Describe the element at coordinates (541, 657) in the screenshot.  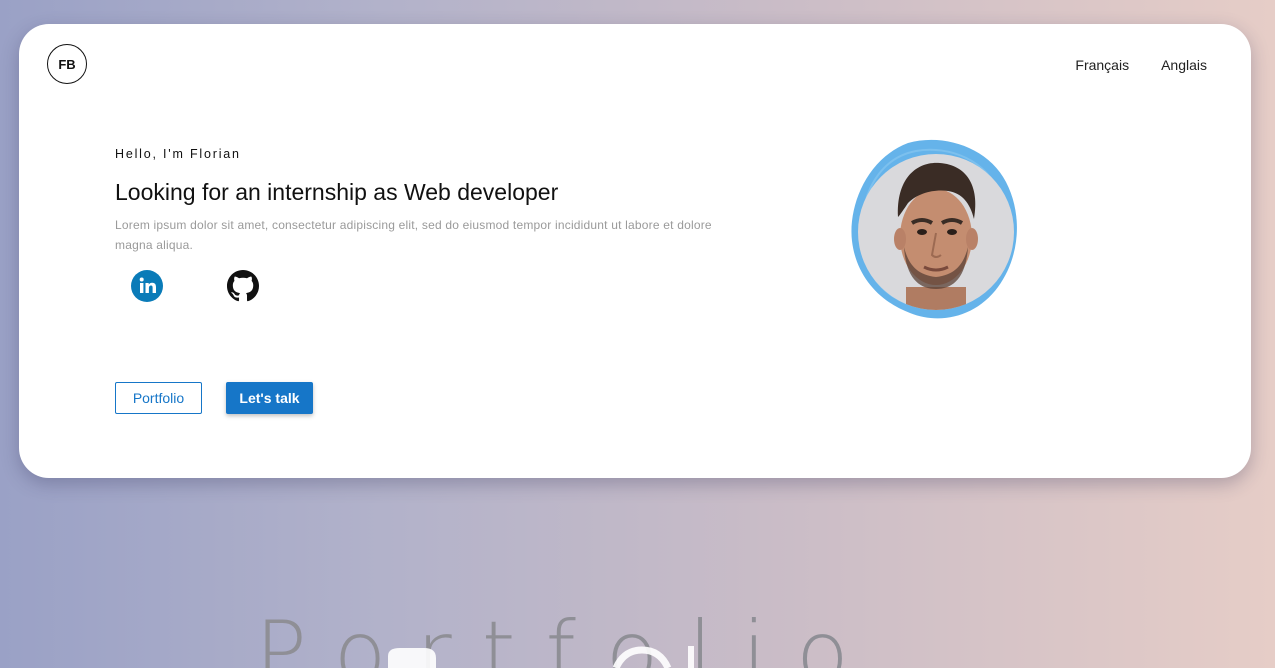
I see `decorative-shapes` at that location.